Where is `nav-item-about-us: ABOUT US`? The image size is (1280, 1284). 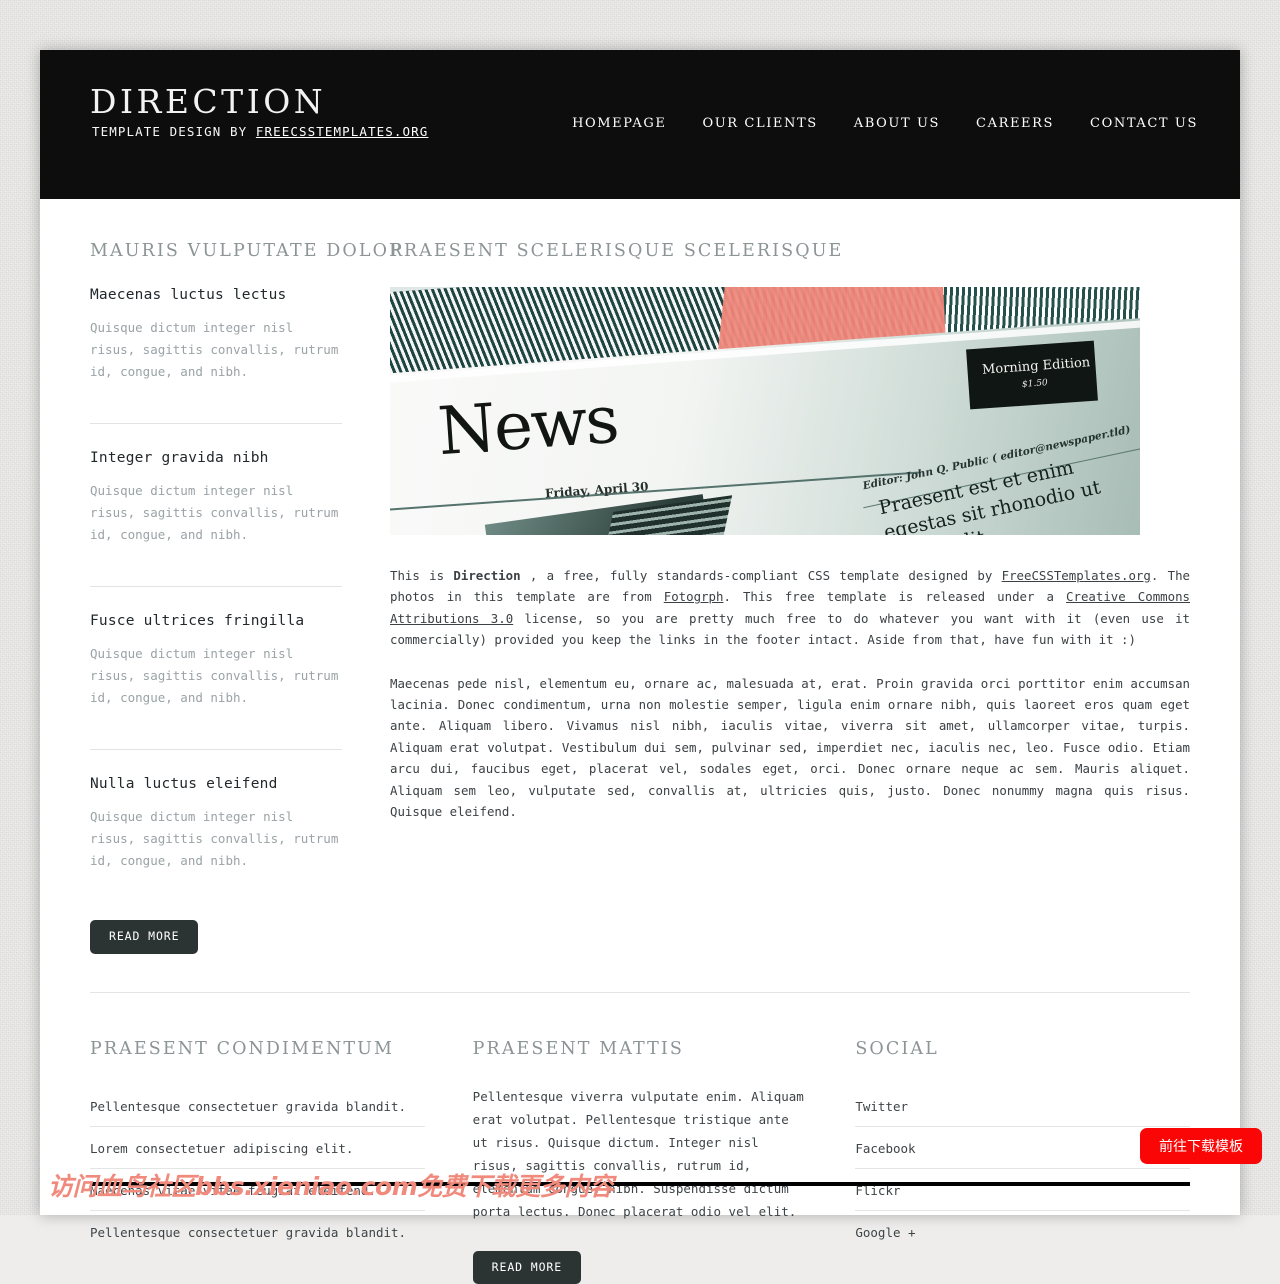 nav-item-about-us: ABOUT US is located at coordinates (897, 123).